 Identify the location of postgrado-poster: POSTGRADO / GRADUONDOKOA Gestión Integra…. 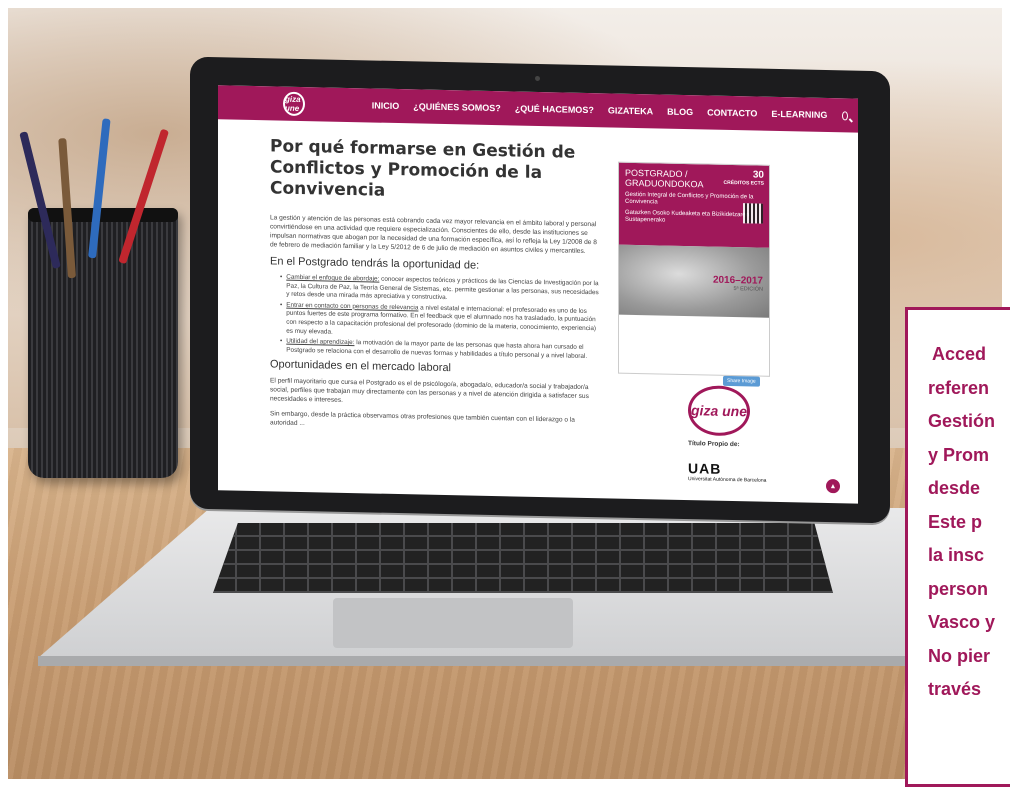
(694, 269).